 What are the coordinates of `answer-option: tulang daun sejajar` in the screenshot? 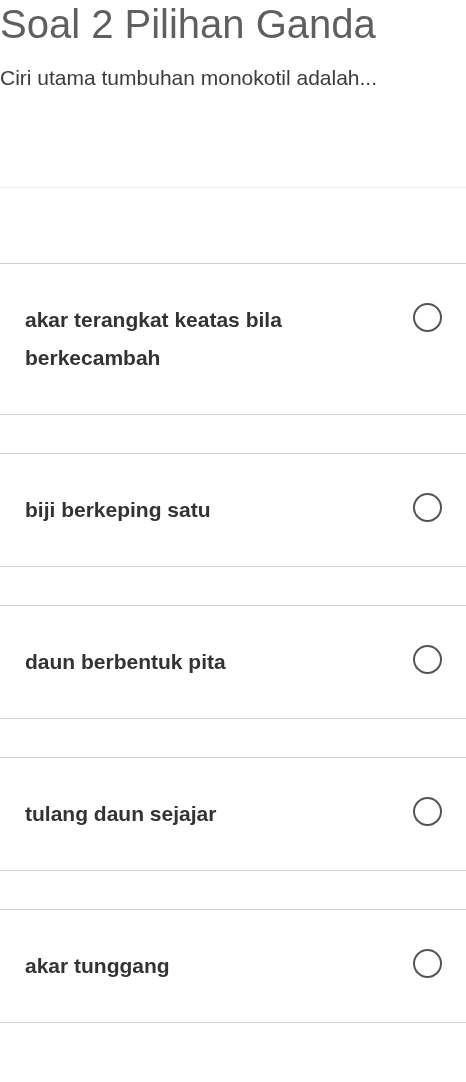 It's located at (233, 814).